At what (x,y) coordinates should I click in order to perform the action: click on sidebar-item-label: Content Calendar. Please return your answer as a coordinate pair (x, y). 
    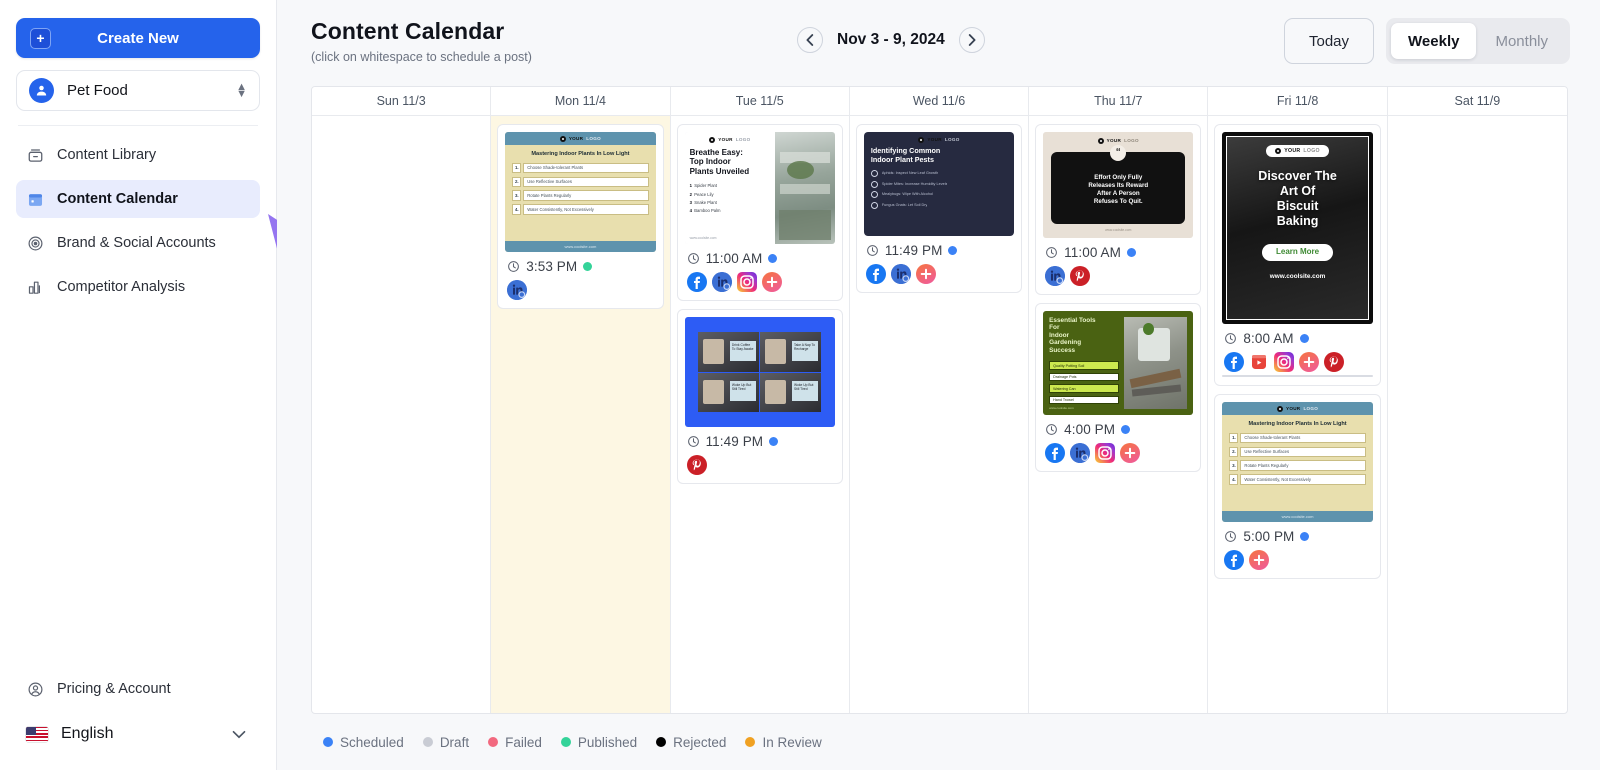
    Looking at the image, I should click on (117, 199).